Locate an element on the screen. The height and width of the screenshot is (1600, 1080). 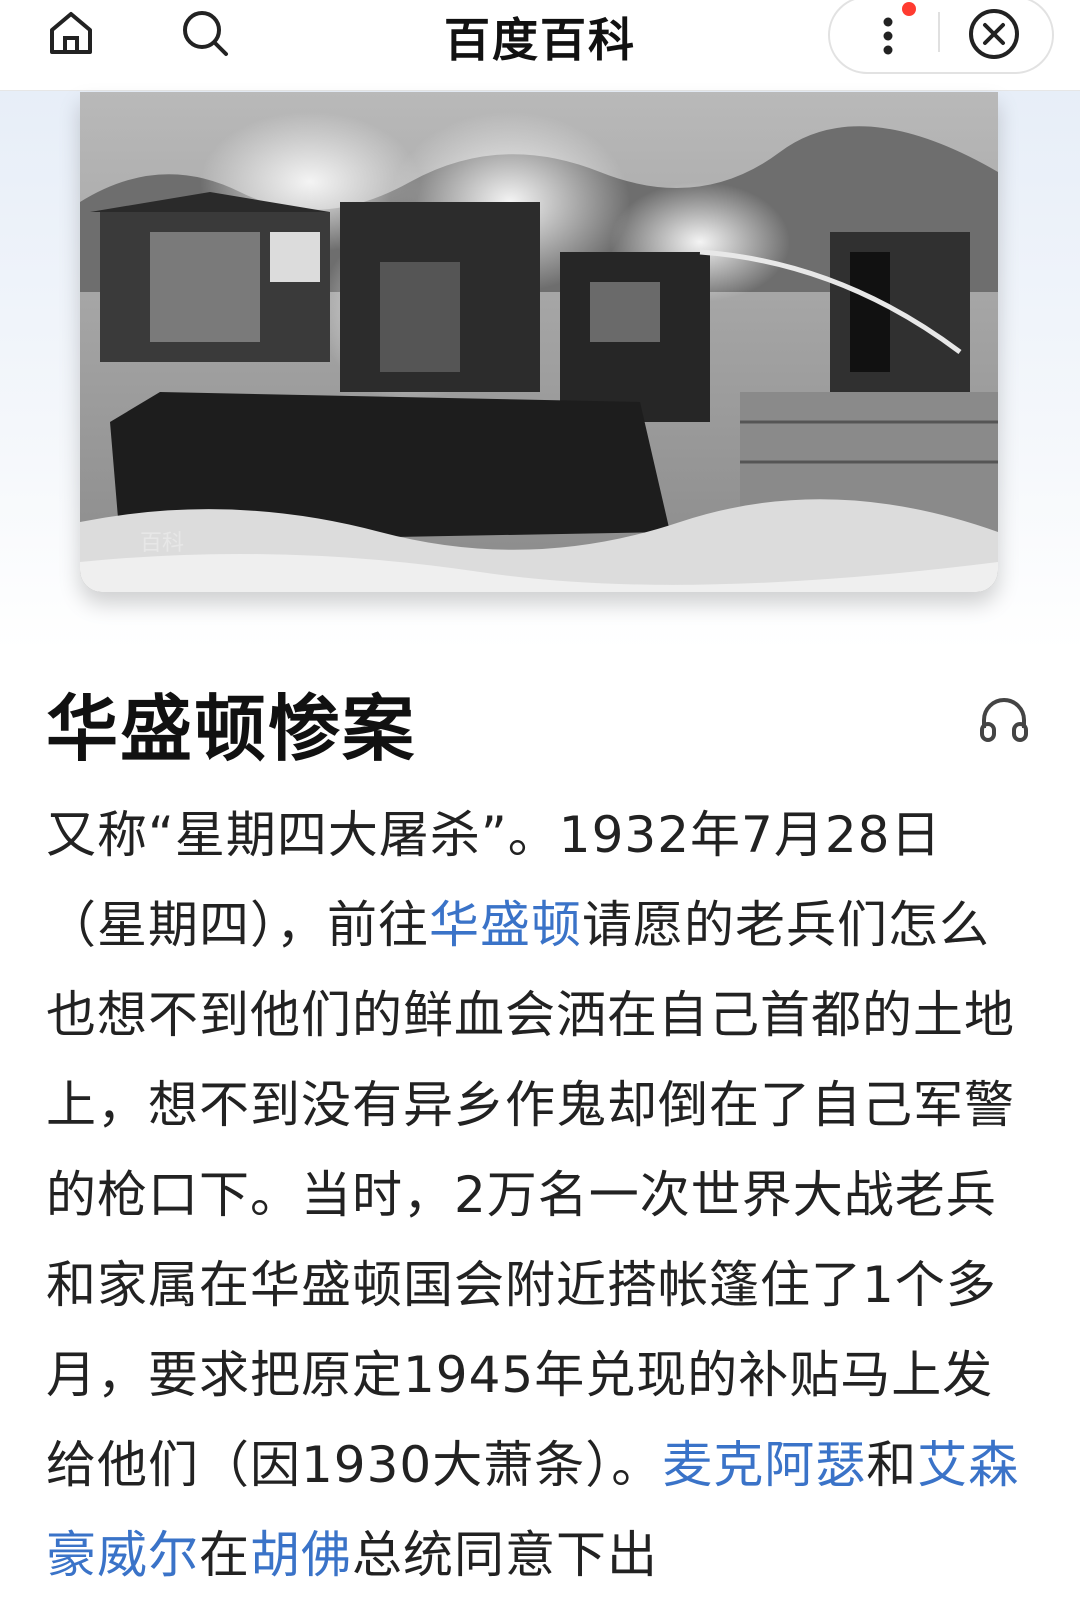
capsule-divider is located at coordinates (939, 32).